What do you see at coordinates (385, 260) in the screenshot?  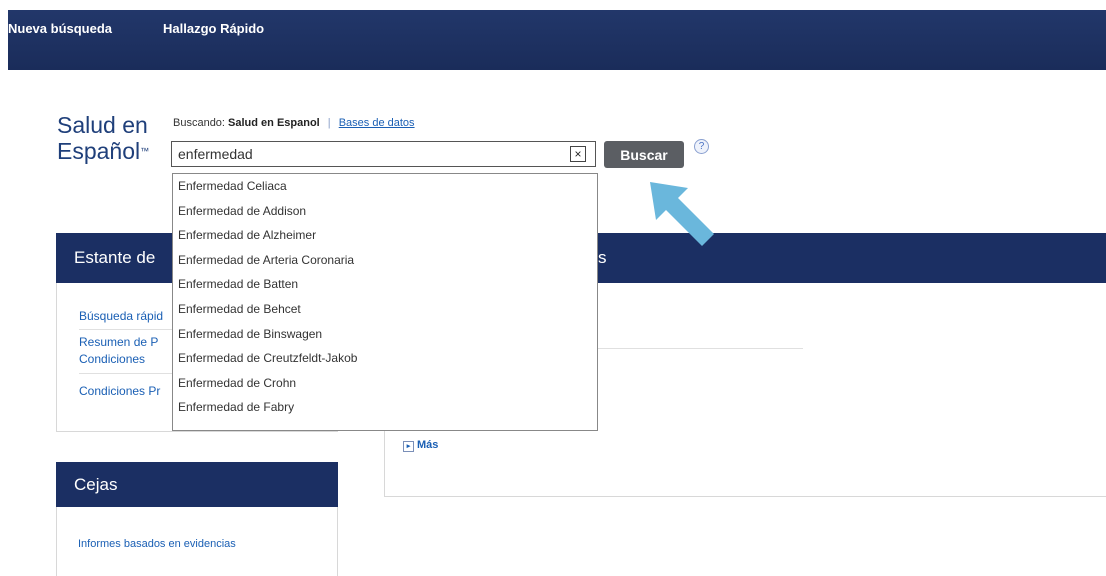 I see `suggestion-item: Enfermedad de Arteria Coronaria` at bounding box center [385, 260].